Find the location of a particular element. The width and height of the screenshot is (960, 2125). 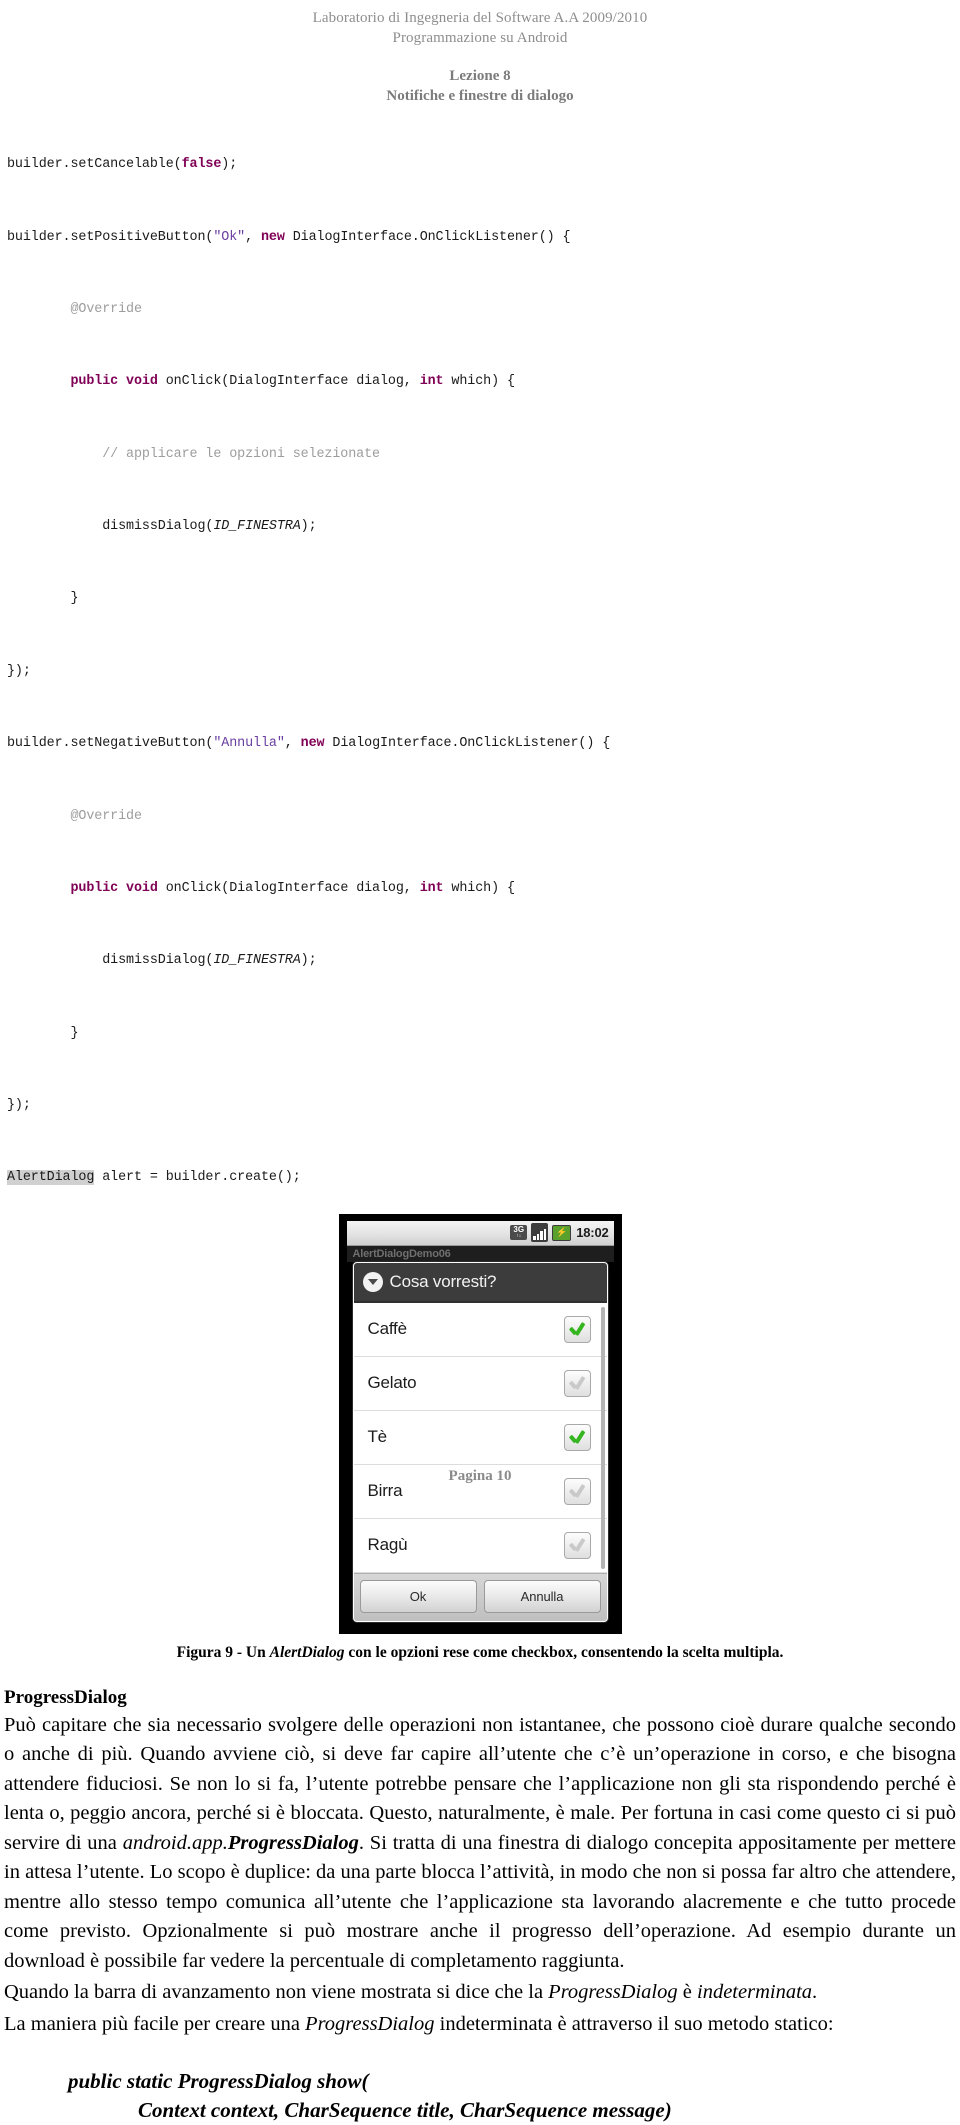

option-label: Ragù is located at coordinates (387, 1545).